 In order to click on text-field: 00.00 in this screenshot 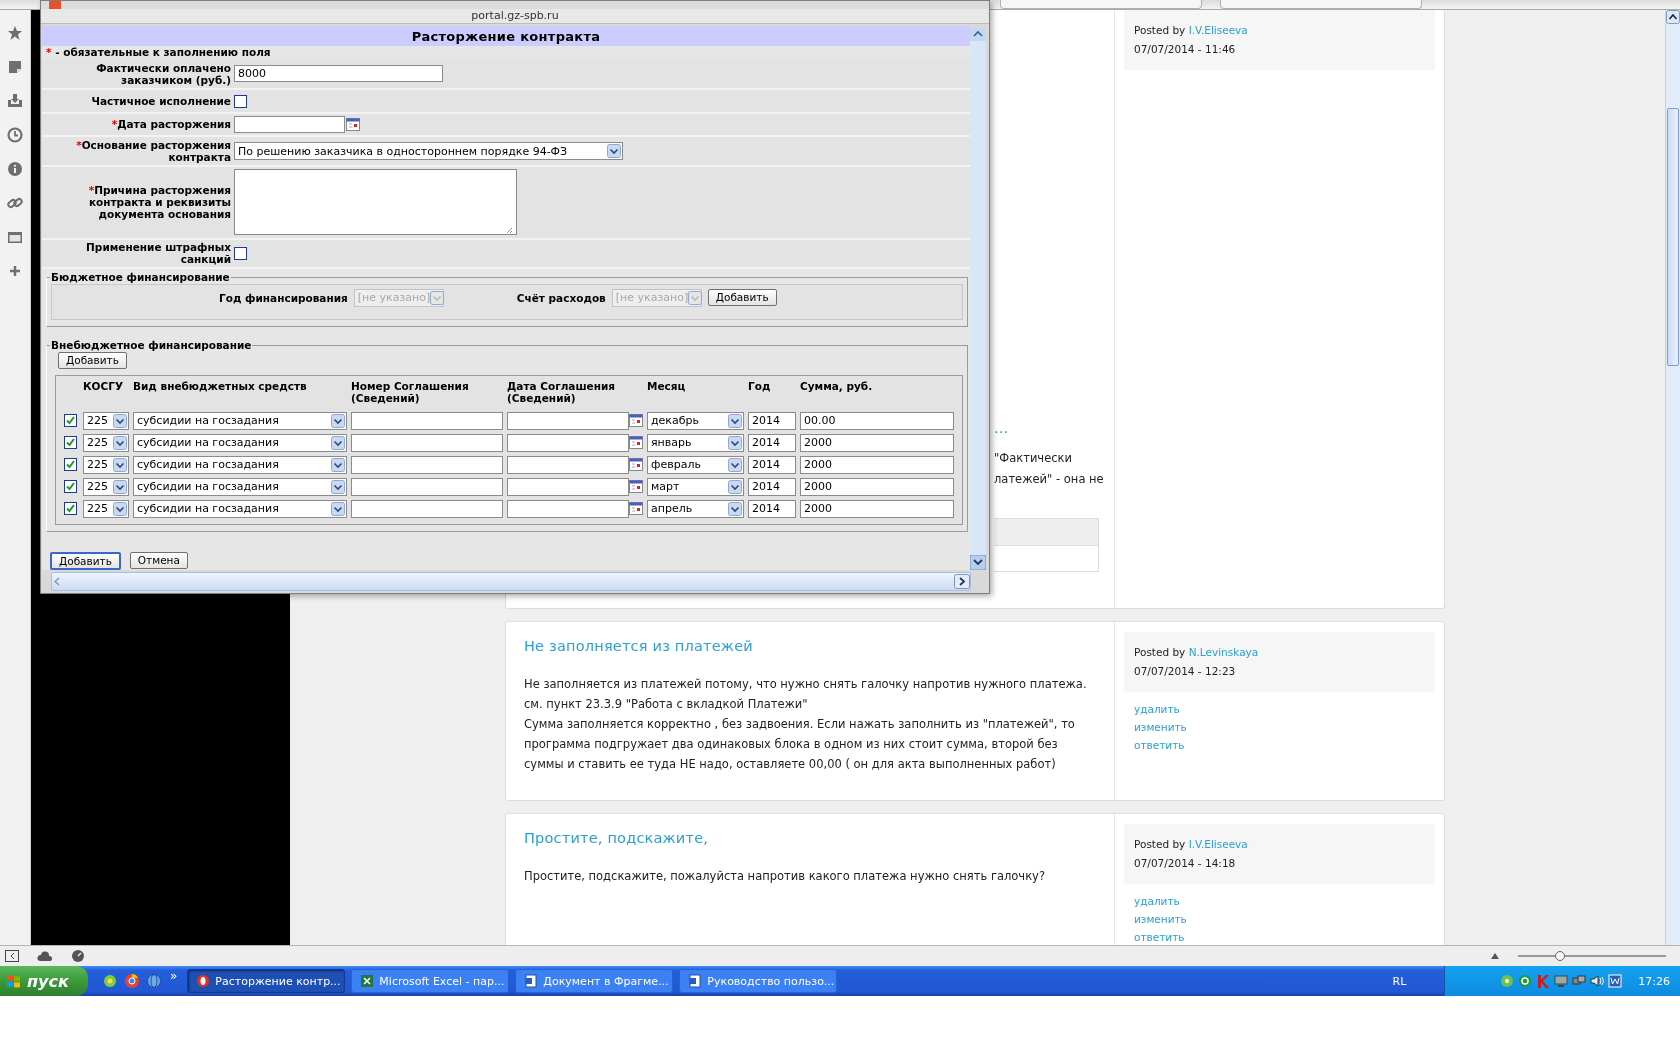, I will do `click(877, 421)`.